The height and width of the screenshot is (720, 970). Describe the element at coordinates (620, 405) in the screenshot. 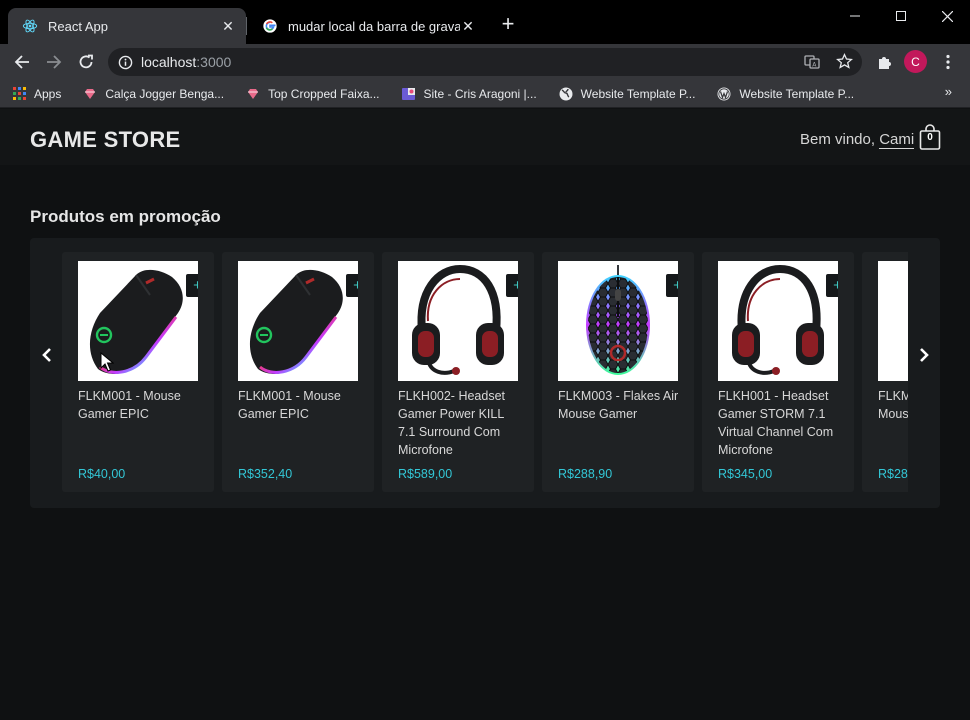

I see `product-name: FLKM003 - Flakes Air Mouse Gamer` at that location.